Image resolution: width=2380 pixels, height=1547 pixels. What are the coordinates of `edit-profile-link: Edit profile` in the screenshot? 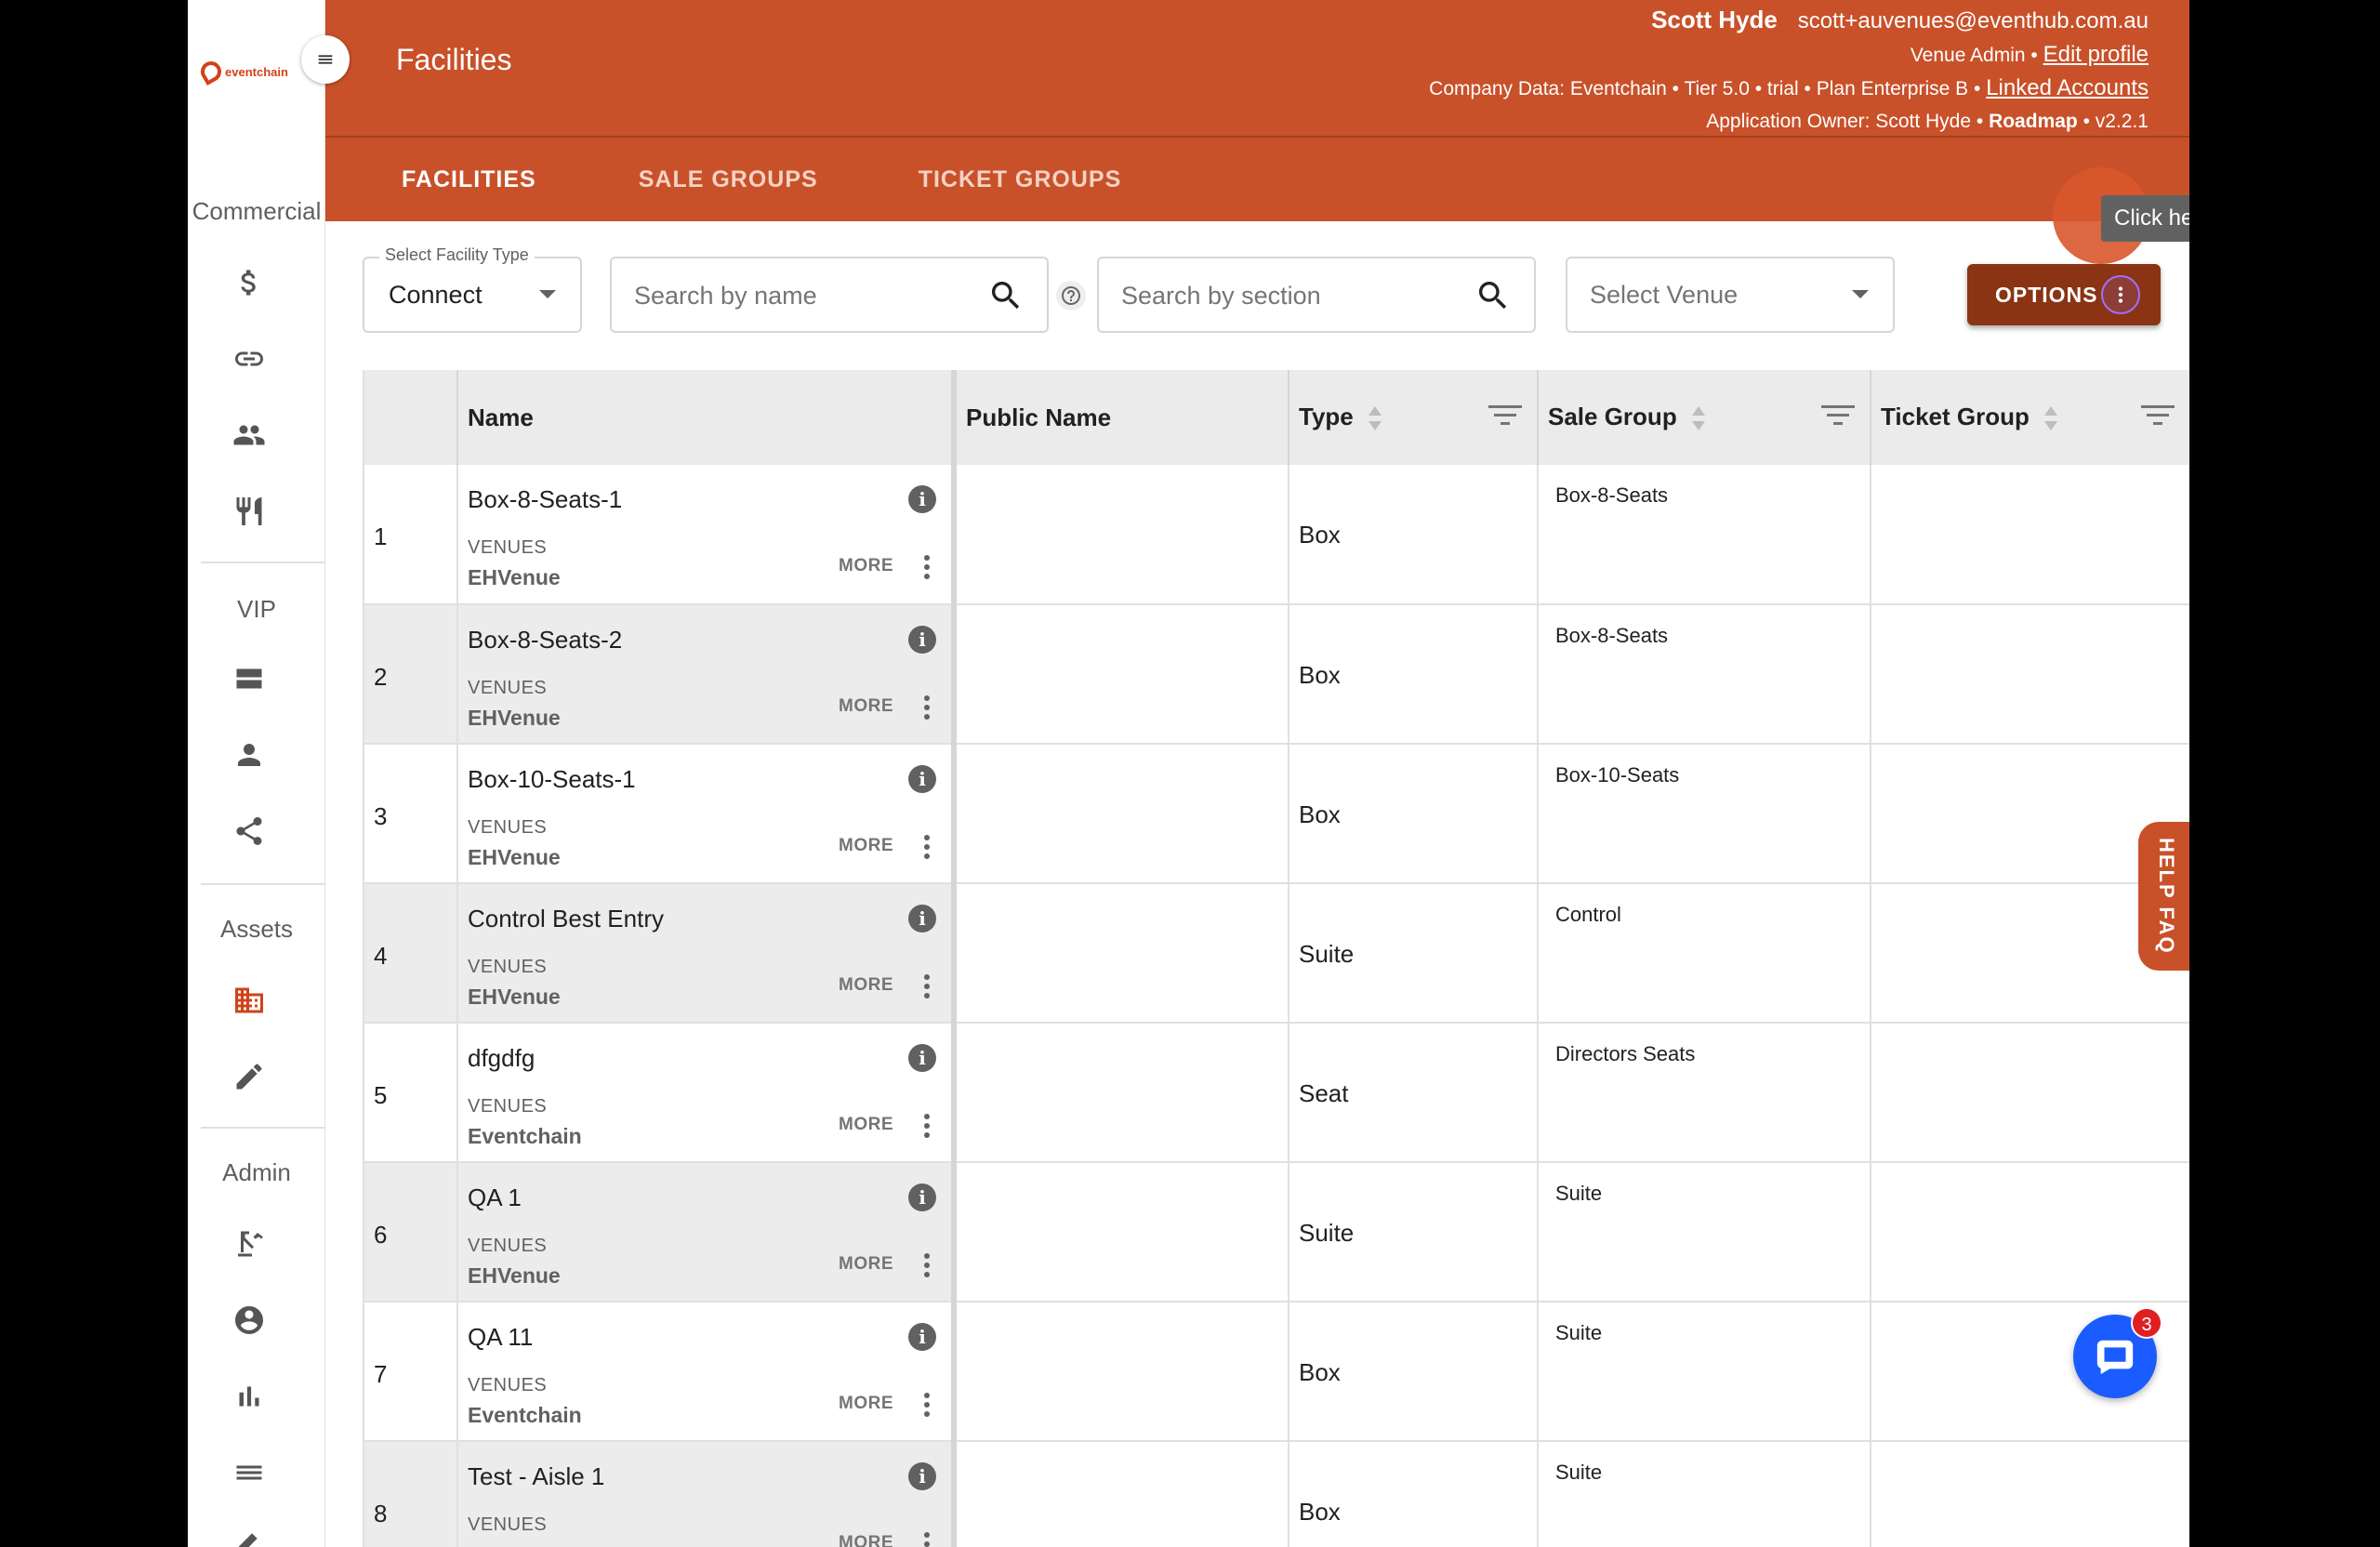 It's located at (2096, 54).